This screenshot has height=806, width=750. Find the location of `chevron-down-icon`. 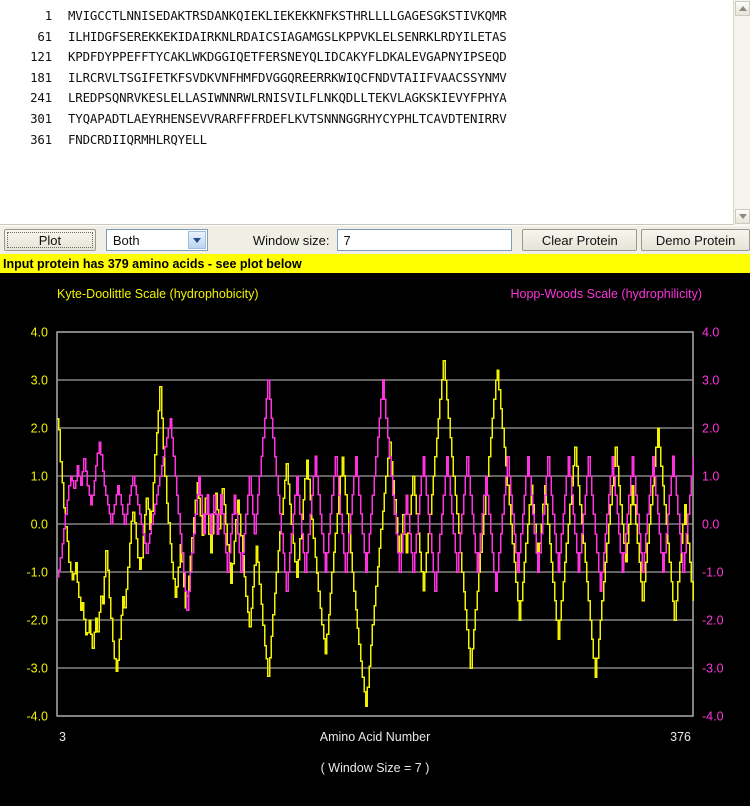

chevron-down-icon is located at coordinates (196, 240).